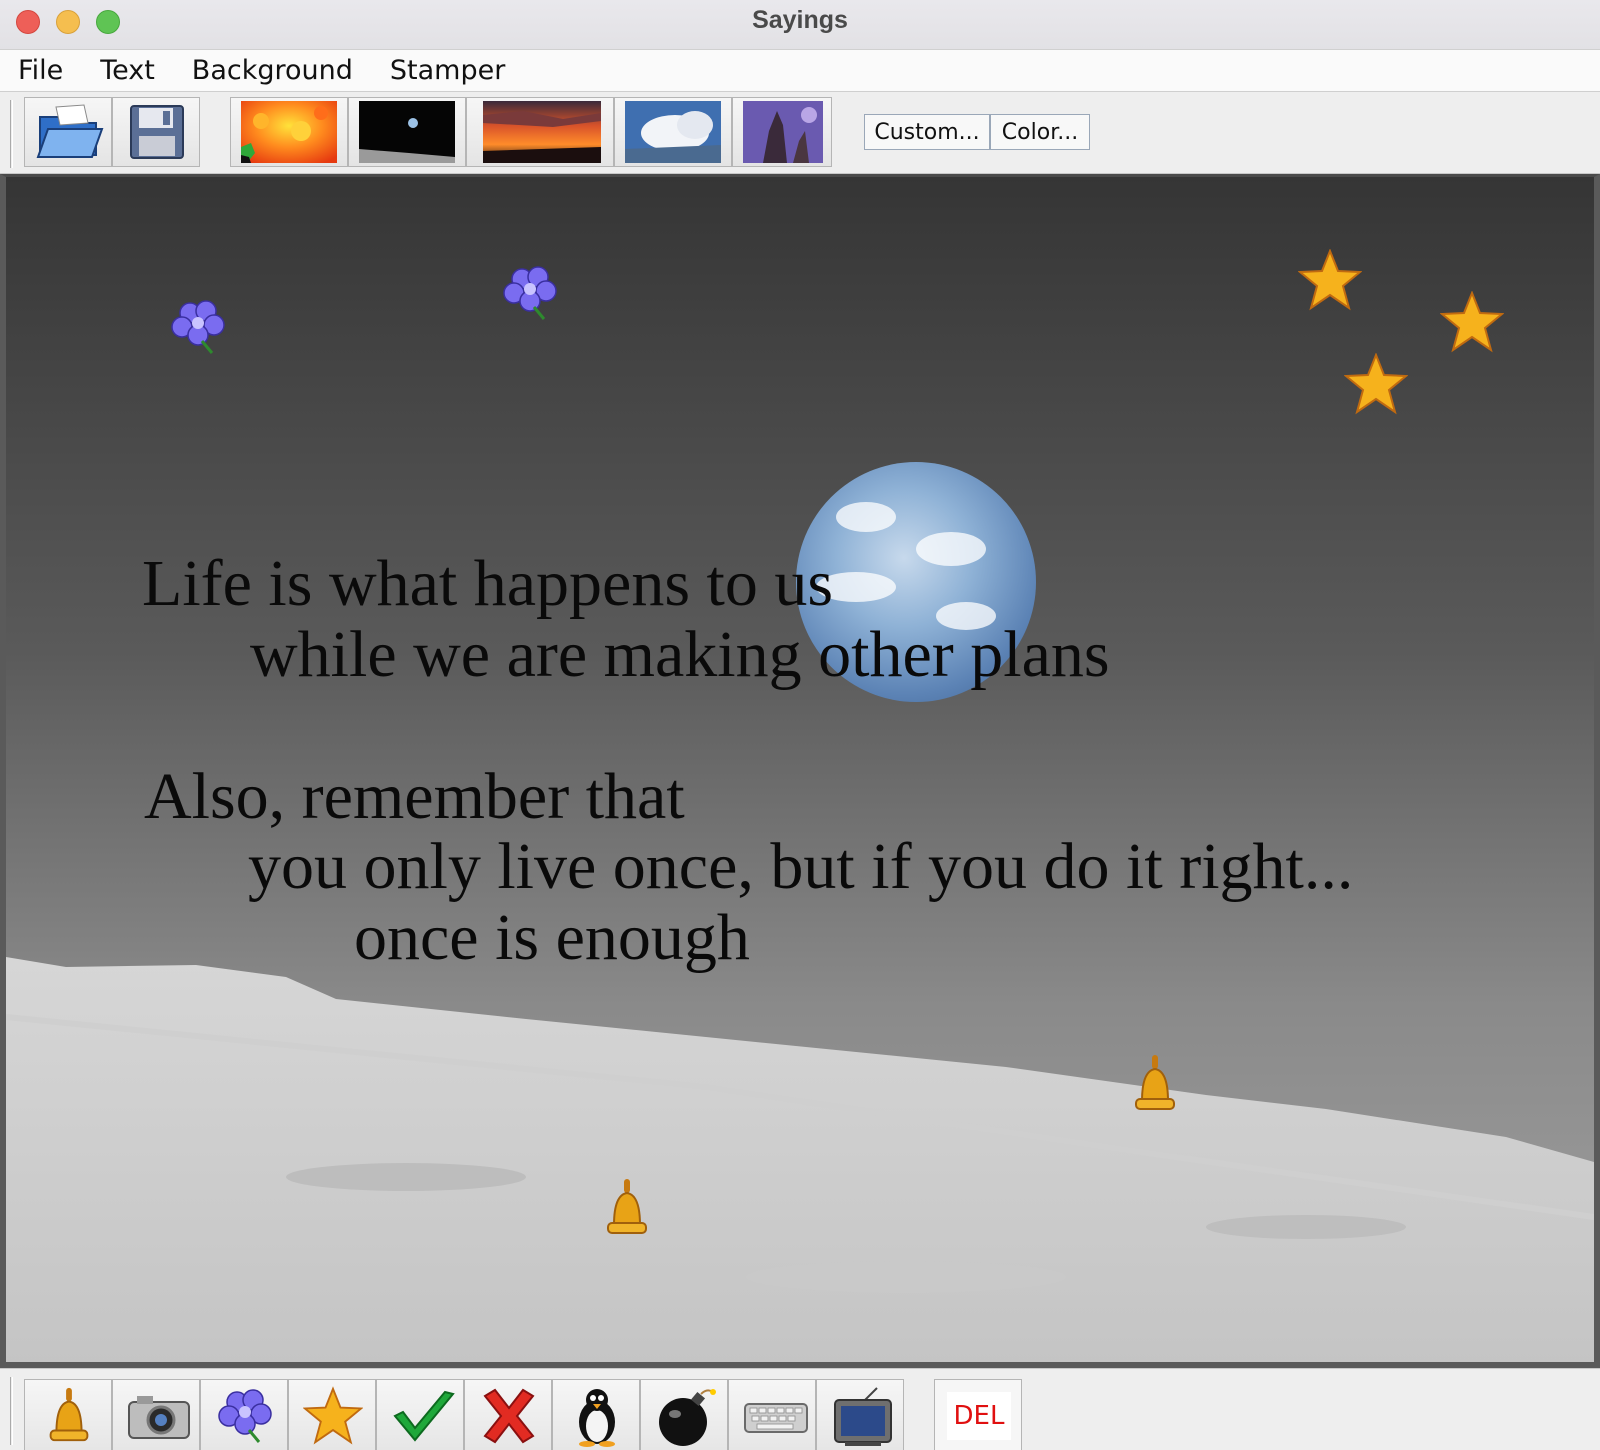 The image size is (1600, 1450). What do you see at coordinates (127, 70) in the screenshot?
I see `menu-text: Text` at bounding box center [127, 70].